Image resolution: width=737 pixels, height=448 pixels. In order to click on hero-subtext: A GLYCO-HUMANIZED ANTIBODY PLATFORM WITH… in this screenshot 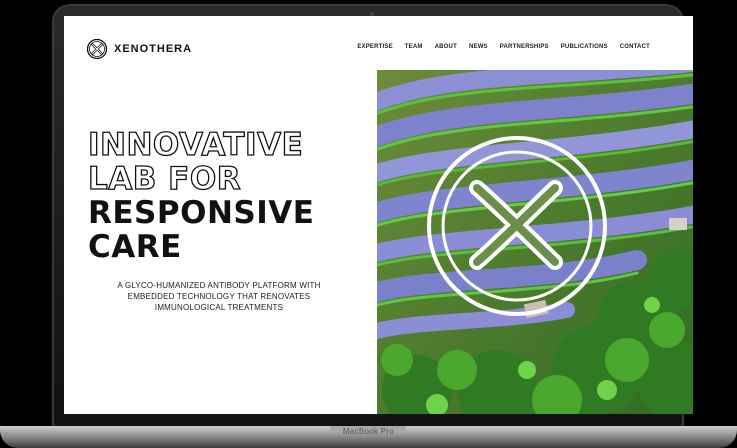, I will do `click(219, 296)`.